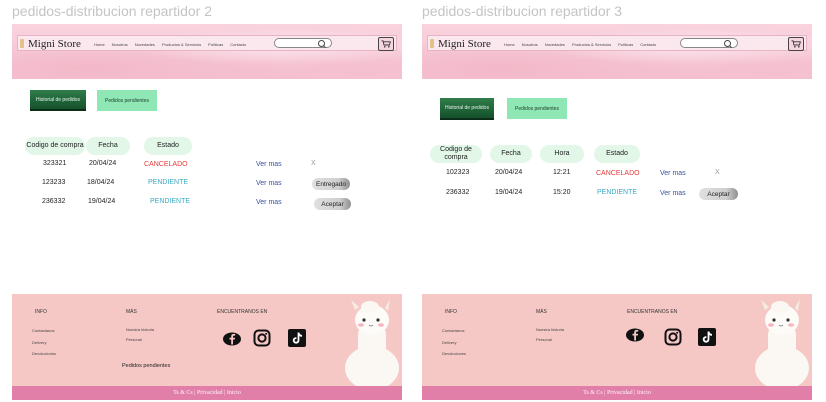  Describe the element at coordinates (55, 163) in the screenshot. I see `order-code: 323321` at that location.